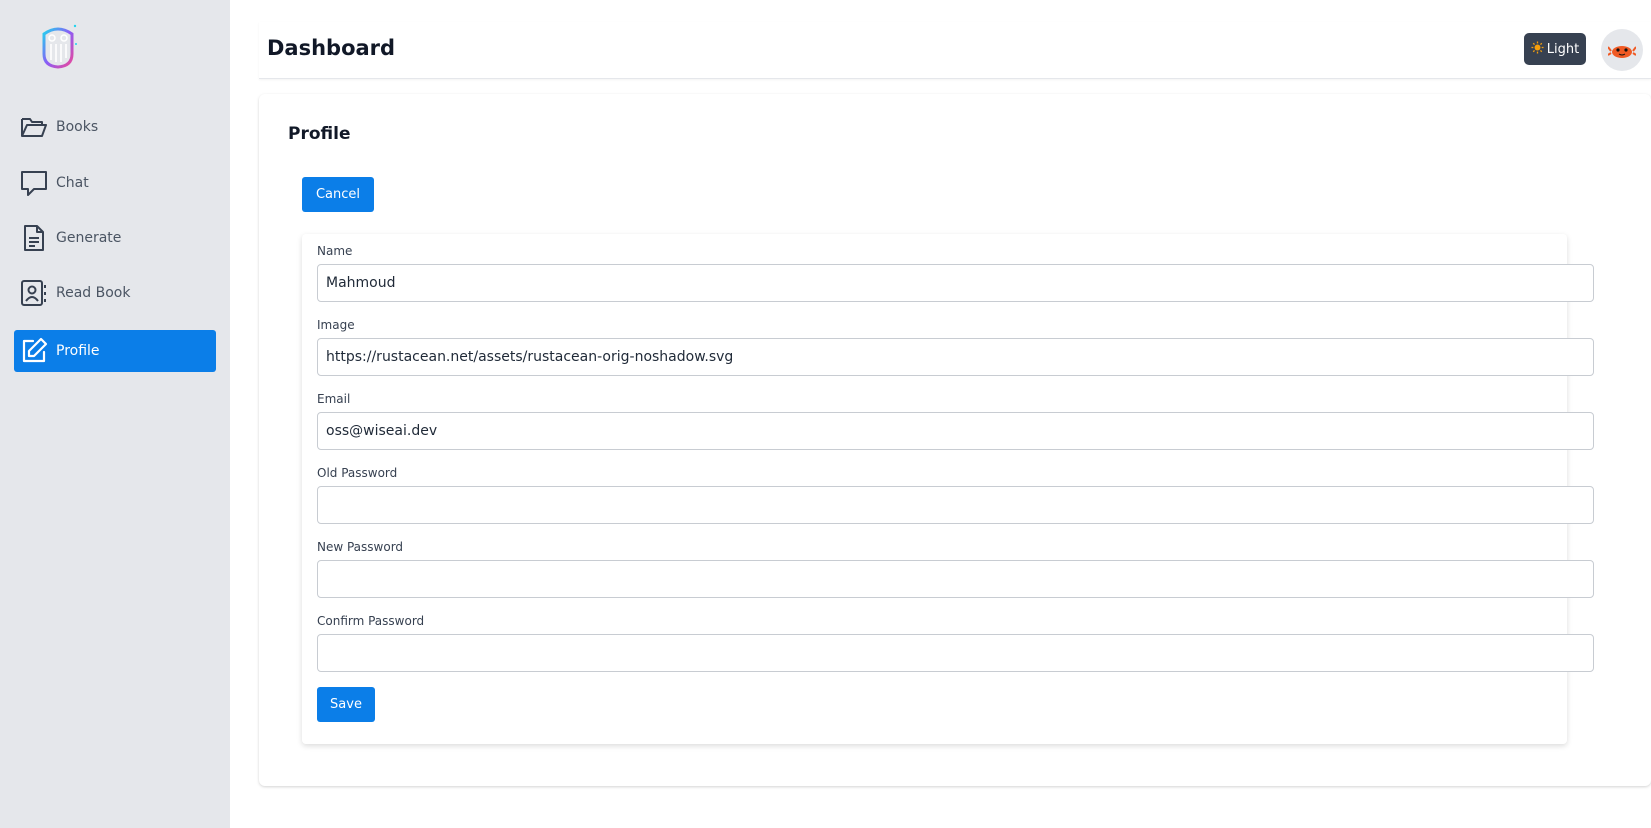  Describe the element at coordinates (1537, 49) in the screenshot. I see `sun-icon` at that location.